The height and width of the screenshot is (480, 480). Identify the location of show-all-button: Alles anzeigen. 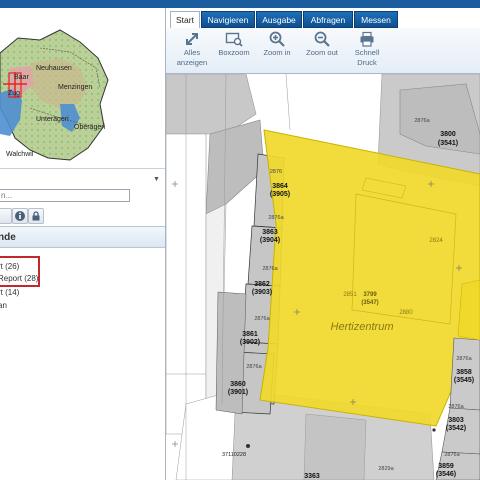
(192, 52).